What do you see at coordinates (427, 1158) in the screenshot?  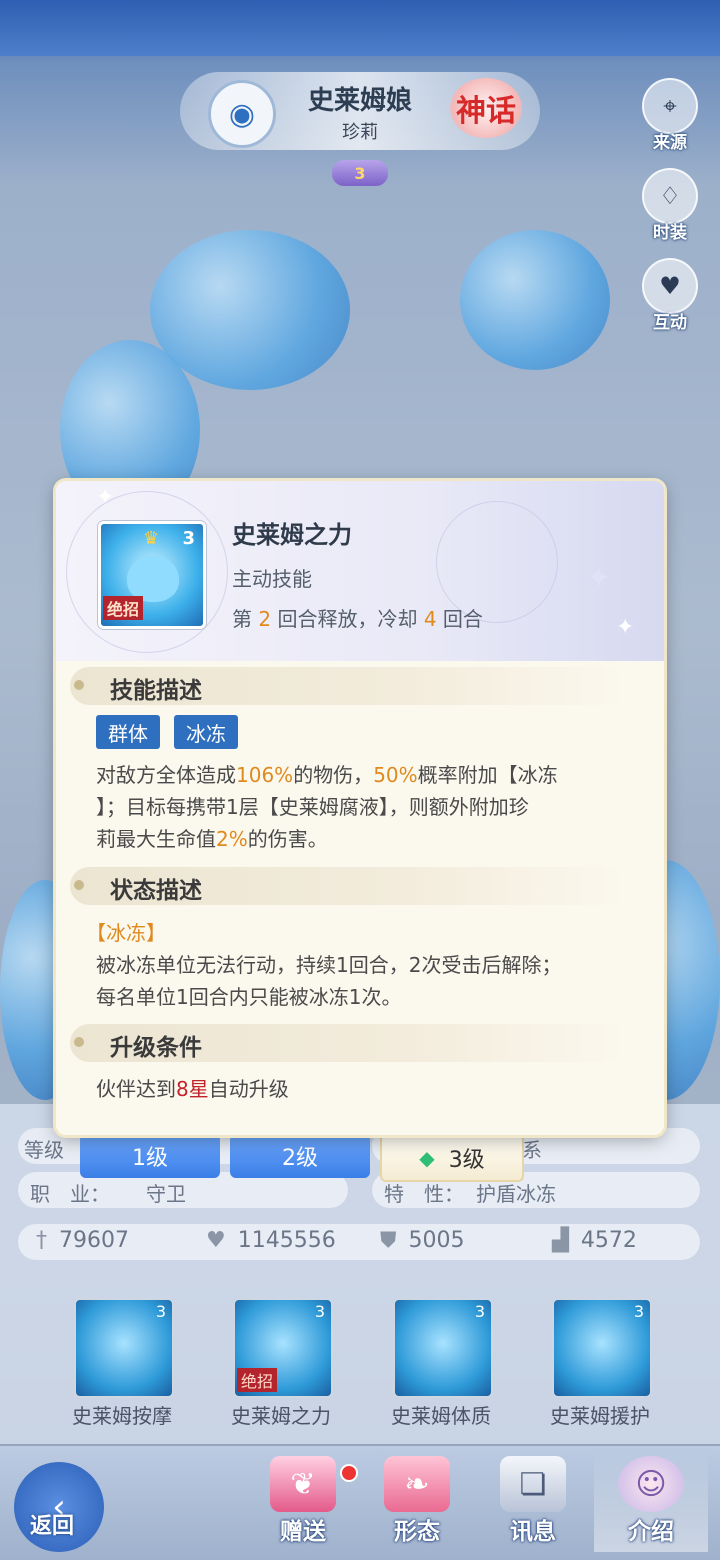 I see `gem-icon: ◆` at bounding box center [427, 1158].